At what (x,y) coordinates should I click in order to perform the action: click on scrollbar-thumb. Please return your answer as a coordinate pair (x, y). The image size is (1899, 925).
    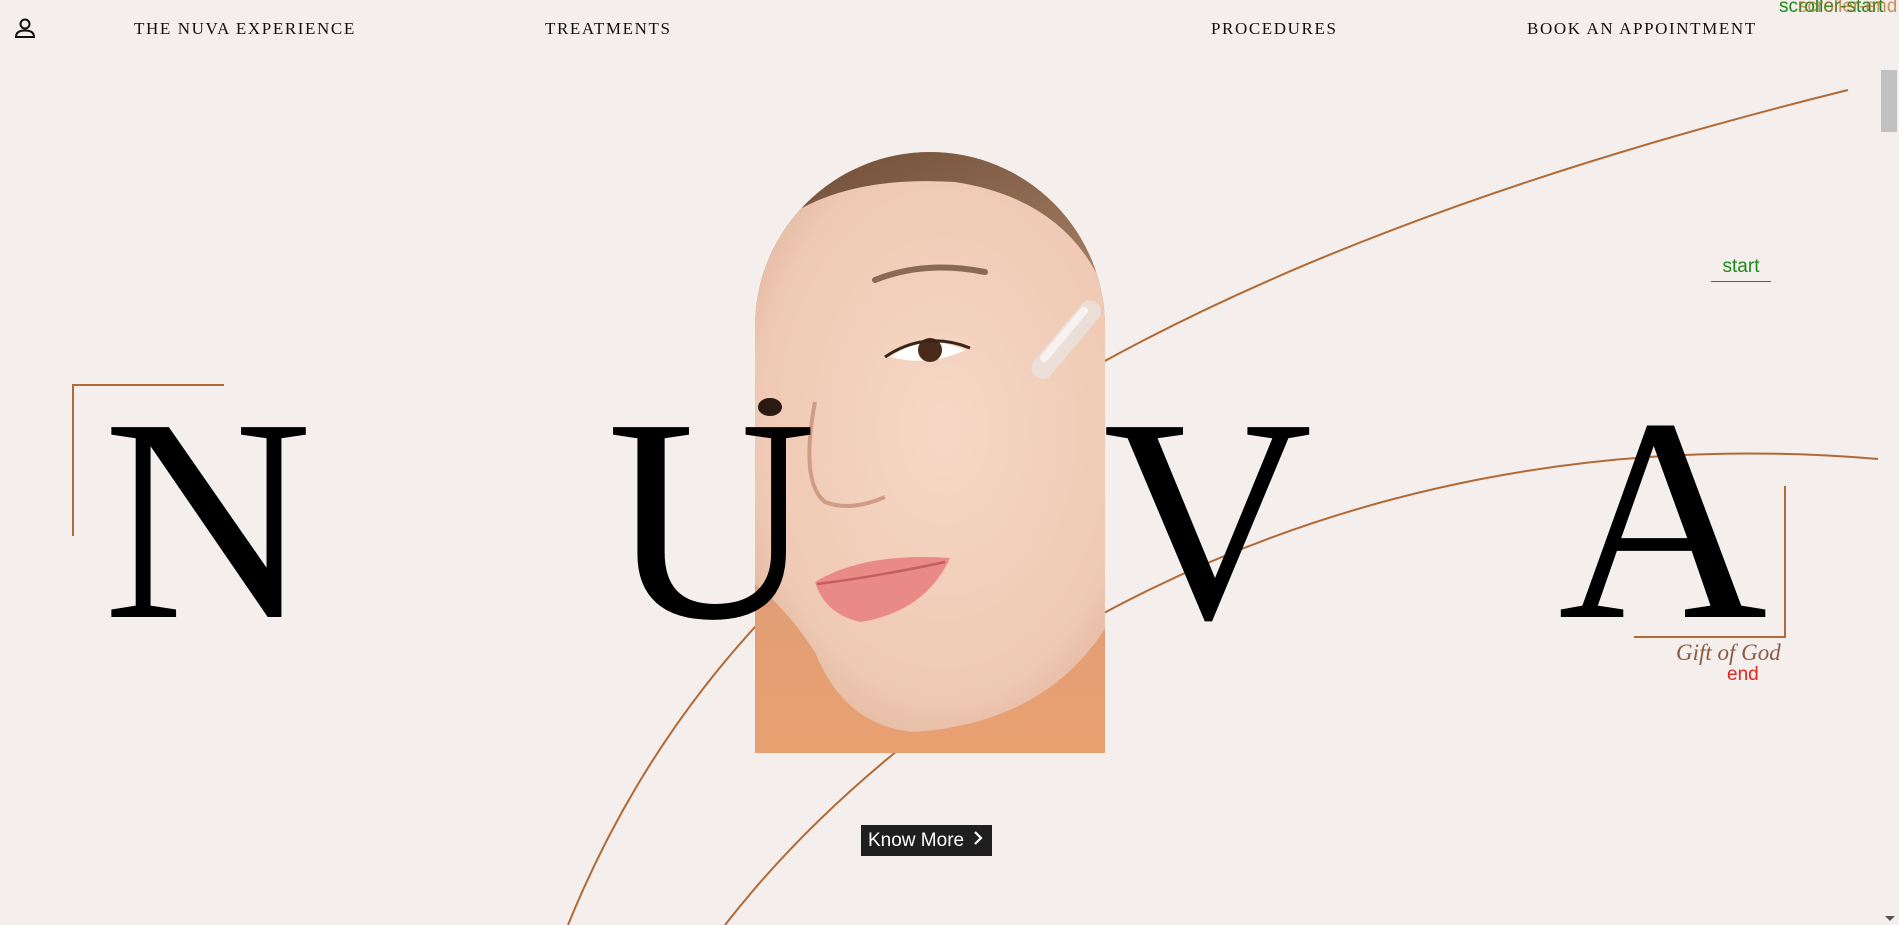
    Looking at the image, I should click on (1889, 101).